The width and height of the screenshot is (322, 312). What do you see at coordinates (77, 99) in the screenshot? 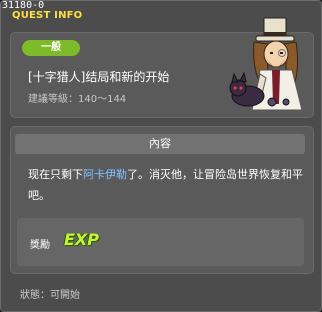
I see `quest-recommended-level: 建議等級：140～144` at bounding box center [77, 99].